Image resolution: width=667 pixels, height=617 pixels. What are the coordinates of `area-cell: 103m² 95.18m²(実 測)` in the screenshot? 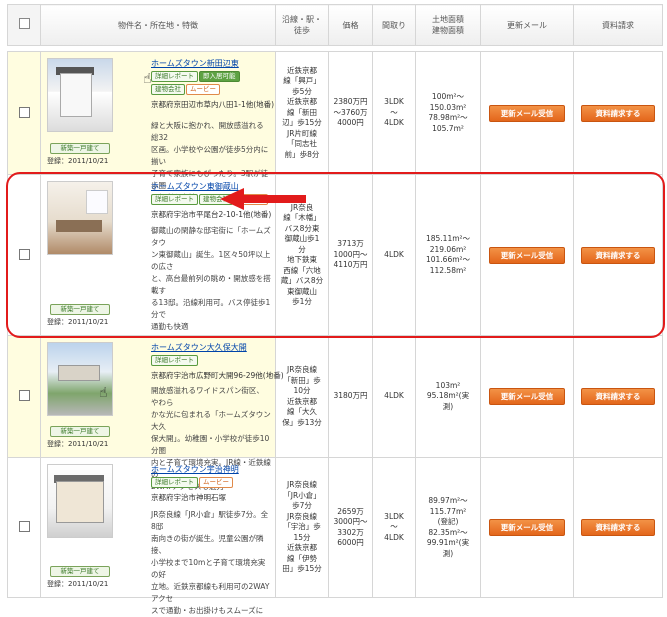 It's located at (448, 396).